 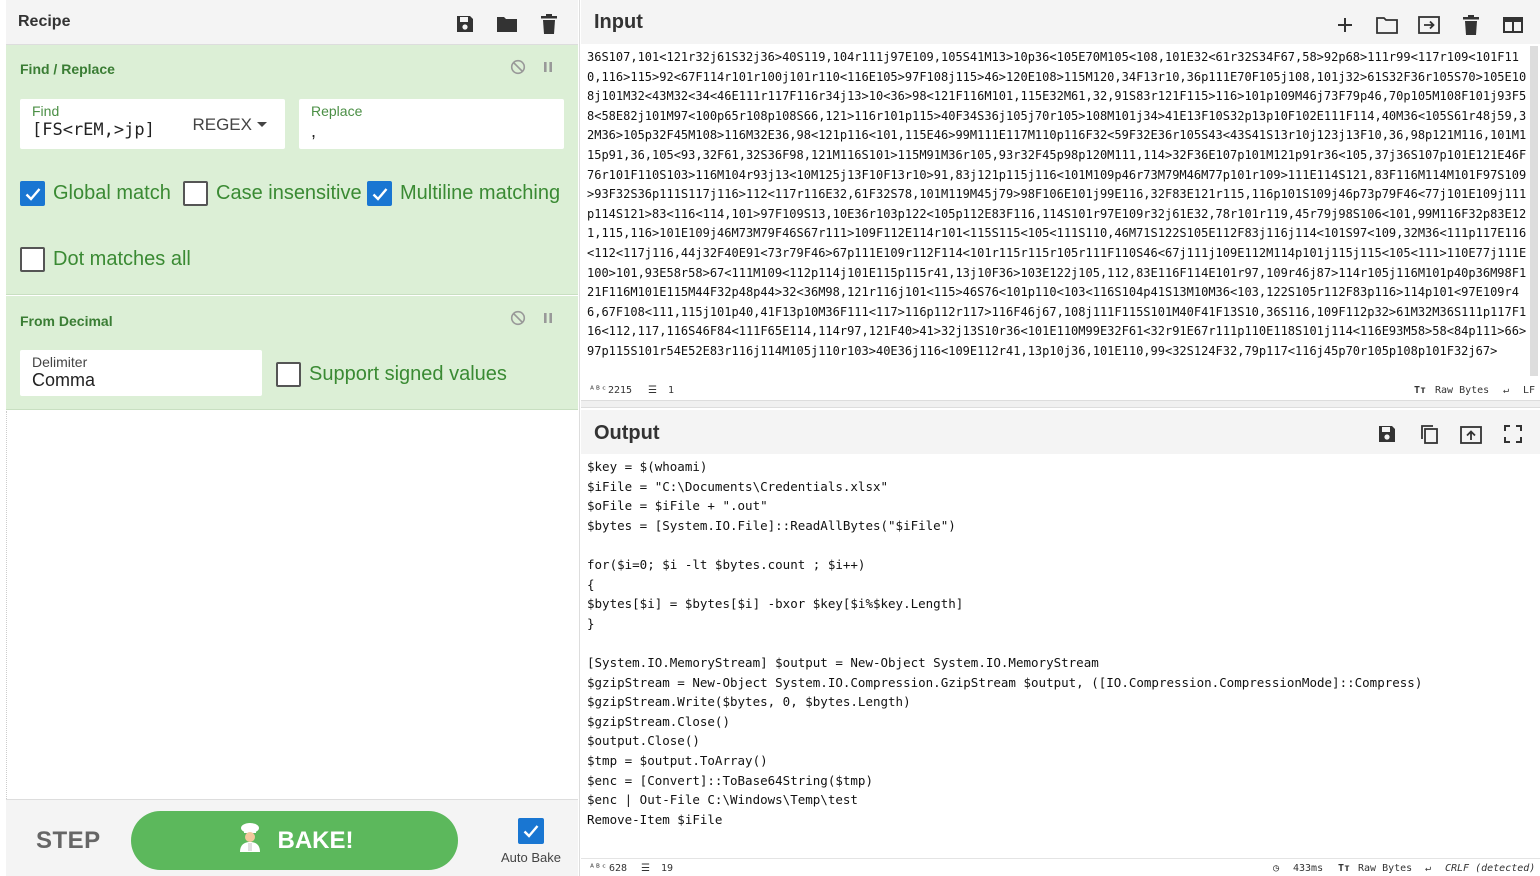 I want to click on input-encoding: Raw Bytes, so click(x=1462, y=390).